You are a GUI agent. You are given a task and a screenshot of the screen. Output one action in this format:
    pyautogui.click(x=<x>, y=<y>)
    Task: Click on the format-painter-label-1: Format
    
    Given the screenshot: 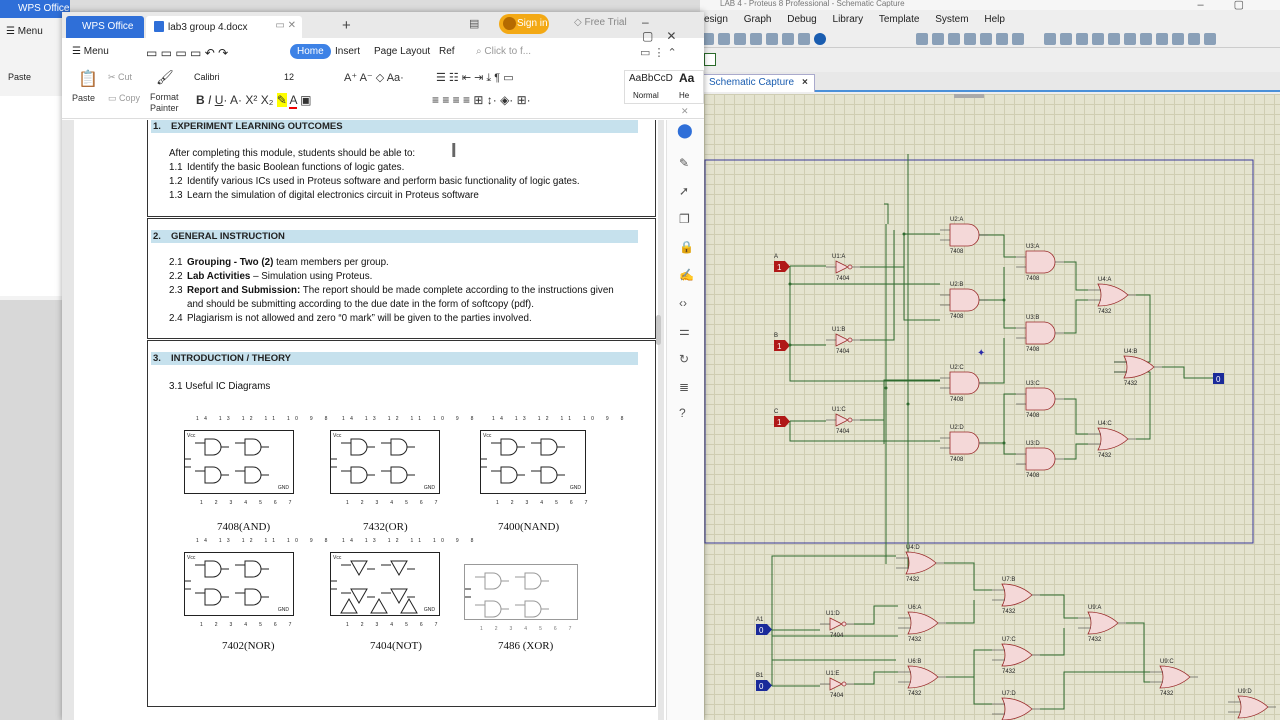 What is the action you would take?
    pyautogui.click(x=164, y=97)
    